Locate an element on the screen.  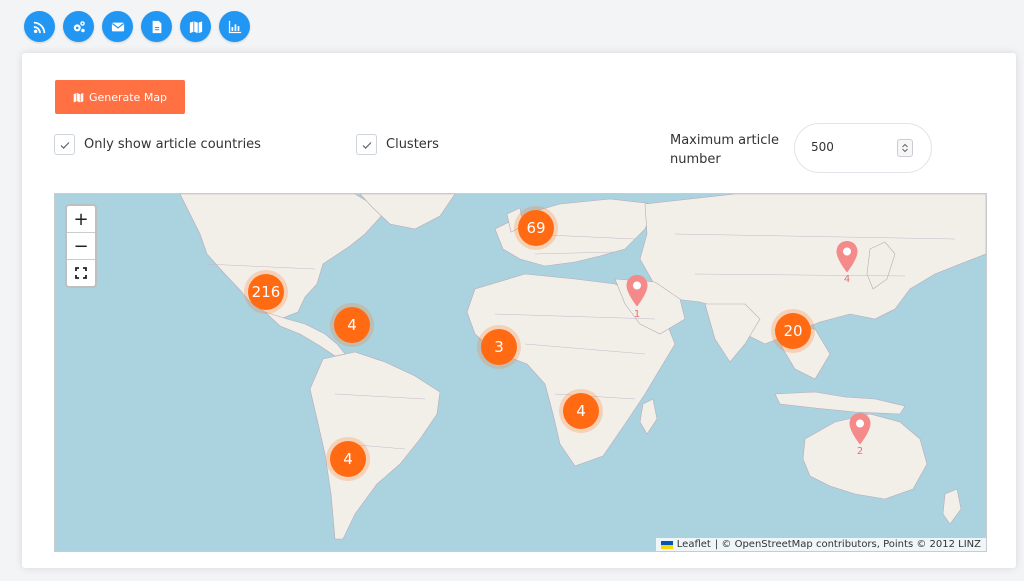
only-article-countries-option: Only show article countries is located at coordinates (157, 144).